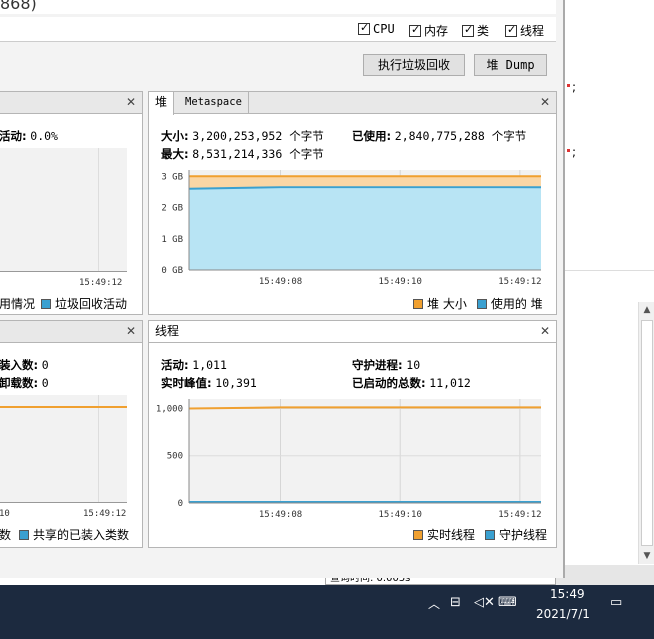 The height and width of the screenshot is (639, 654). What do you see at coordinates (71, 332) in the screenshot?
I see `classes-panel-header: ✕` at bounding box center [71, 332].